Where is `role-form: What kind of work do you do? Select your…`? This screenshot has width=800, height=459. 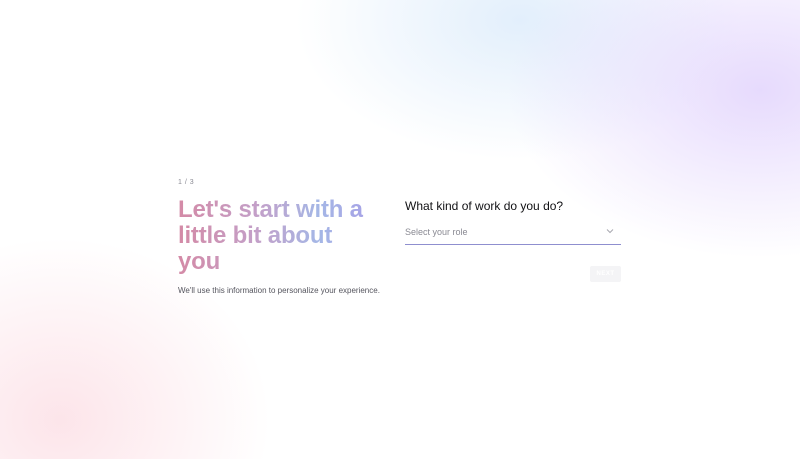
role-form: What kind of work do you do? Select your… is located at coordinates (513, 240).